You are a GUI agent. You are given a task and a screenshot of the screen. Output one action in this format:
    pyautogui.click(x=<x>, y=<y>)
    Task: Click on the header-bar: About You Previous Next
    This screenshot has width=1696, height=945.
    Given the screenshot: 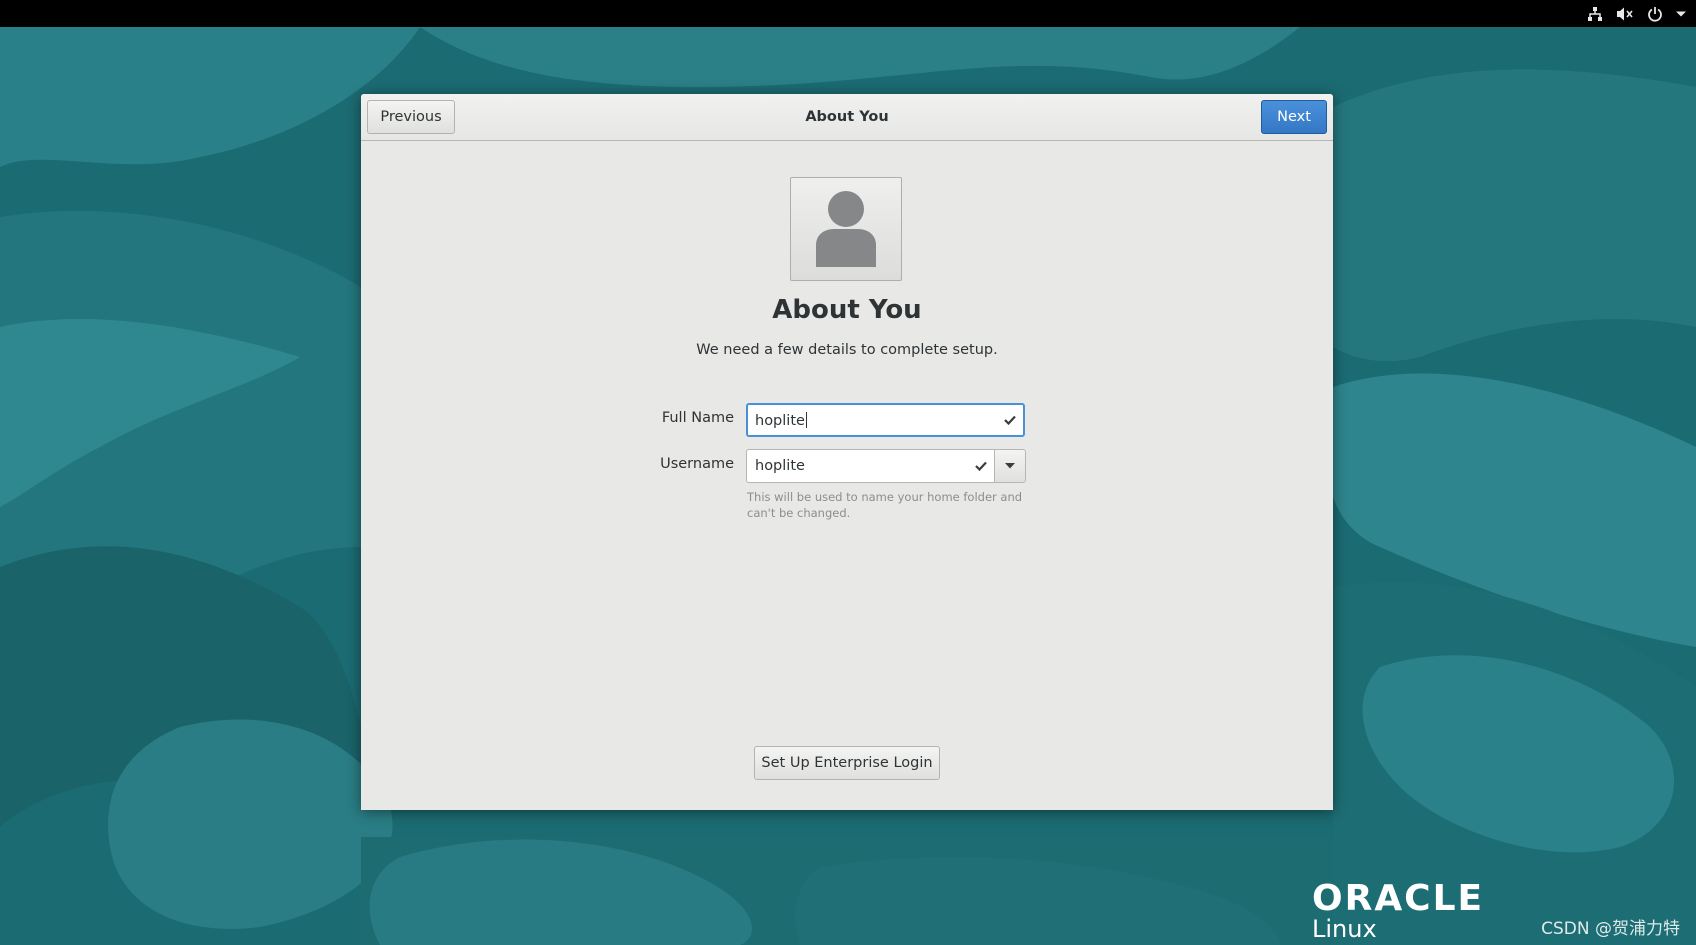 What is the action you would take?
    pyautogui.click(x=847, y=117)
    